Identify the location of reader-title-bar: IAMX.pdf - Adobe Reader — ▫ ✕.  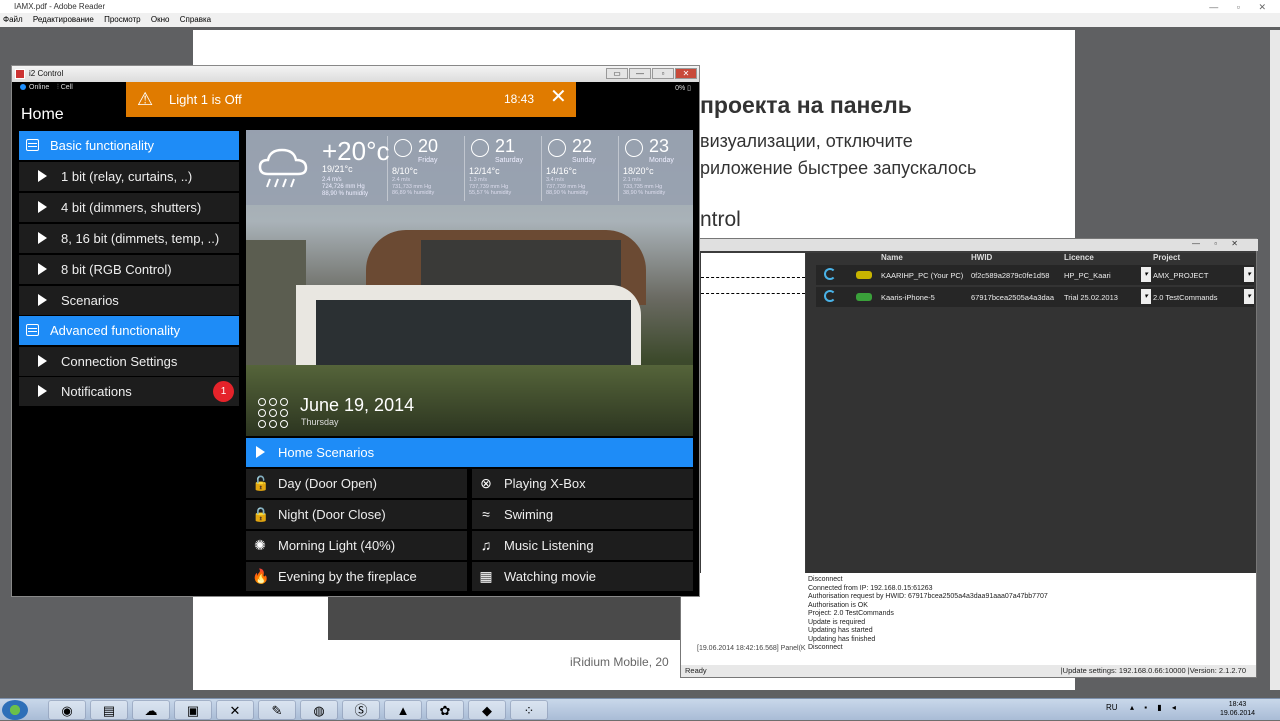
(640, 6).